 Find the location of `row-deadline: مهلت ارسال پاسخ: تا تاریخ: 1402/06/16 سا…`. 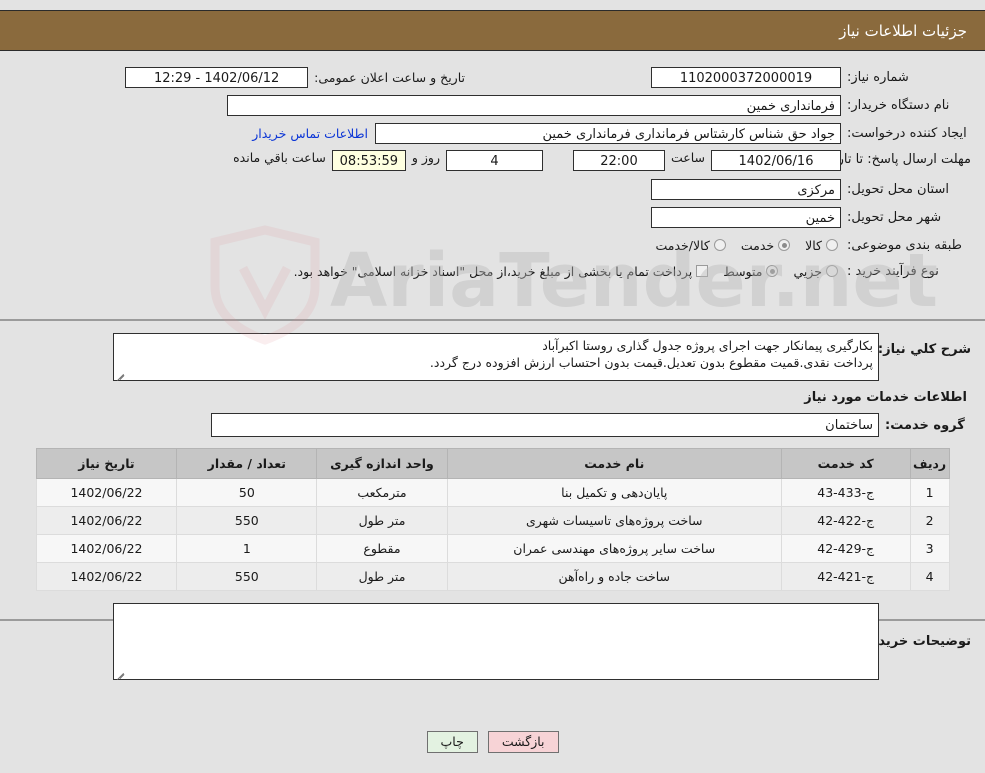

row-deadline: مهلت ارسال پاسخ: تا تاریخ: 1402/06/16 سا… is located at coordinates (492, 161).